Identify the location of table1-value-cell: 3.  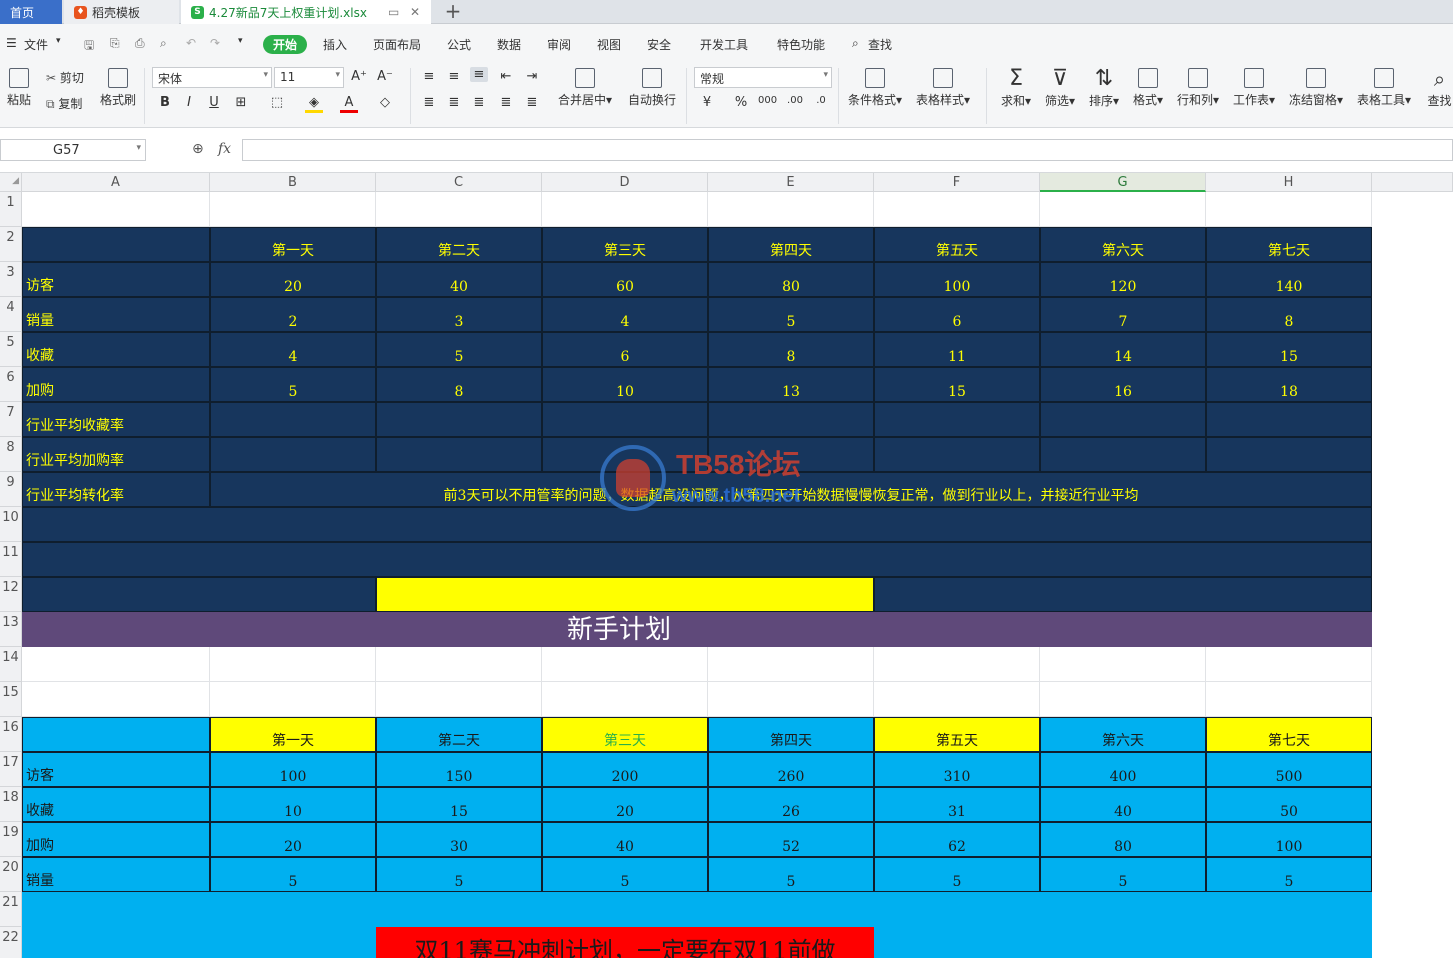
(459, 314).